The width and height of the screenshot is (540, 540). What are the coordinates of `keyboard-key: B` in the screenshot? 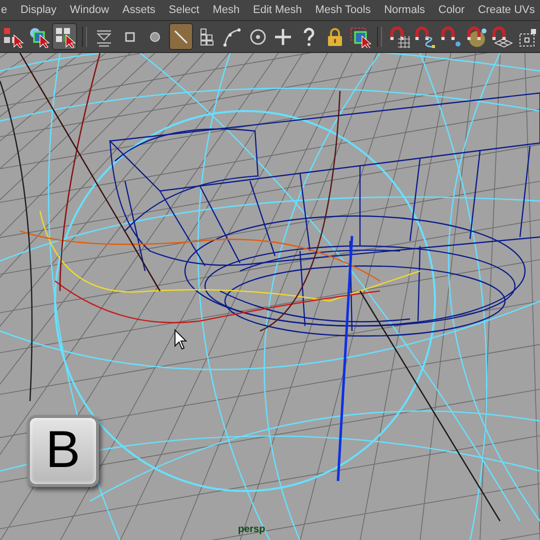 It's located at (63, 451).